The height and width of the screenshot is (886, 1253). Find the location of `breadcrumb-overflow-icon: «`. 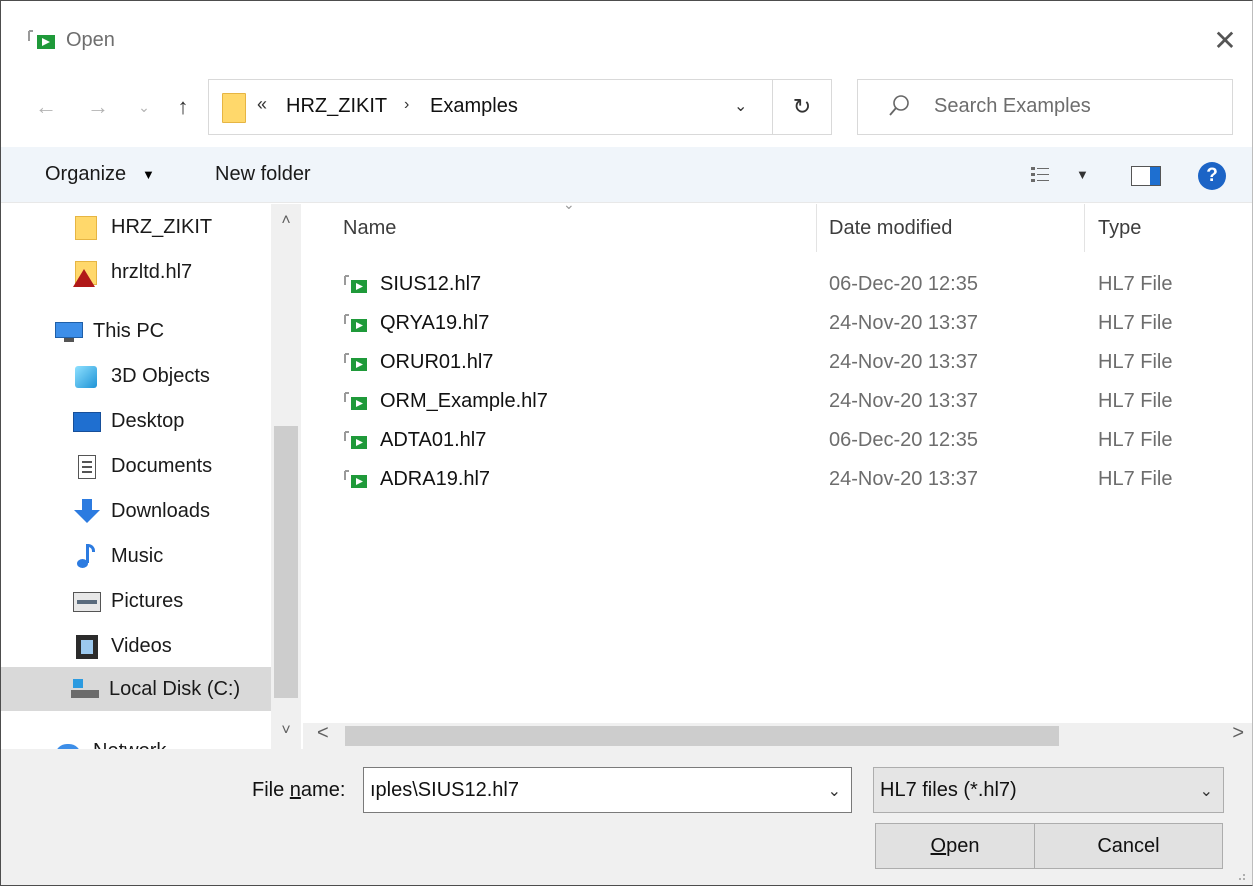

breadcrumb-overflow-icon: « is located at coordinates (262, 104).